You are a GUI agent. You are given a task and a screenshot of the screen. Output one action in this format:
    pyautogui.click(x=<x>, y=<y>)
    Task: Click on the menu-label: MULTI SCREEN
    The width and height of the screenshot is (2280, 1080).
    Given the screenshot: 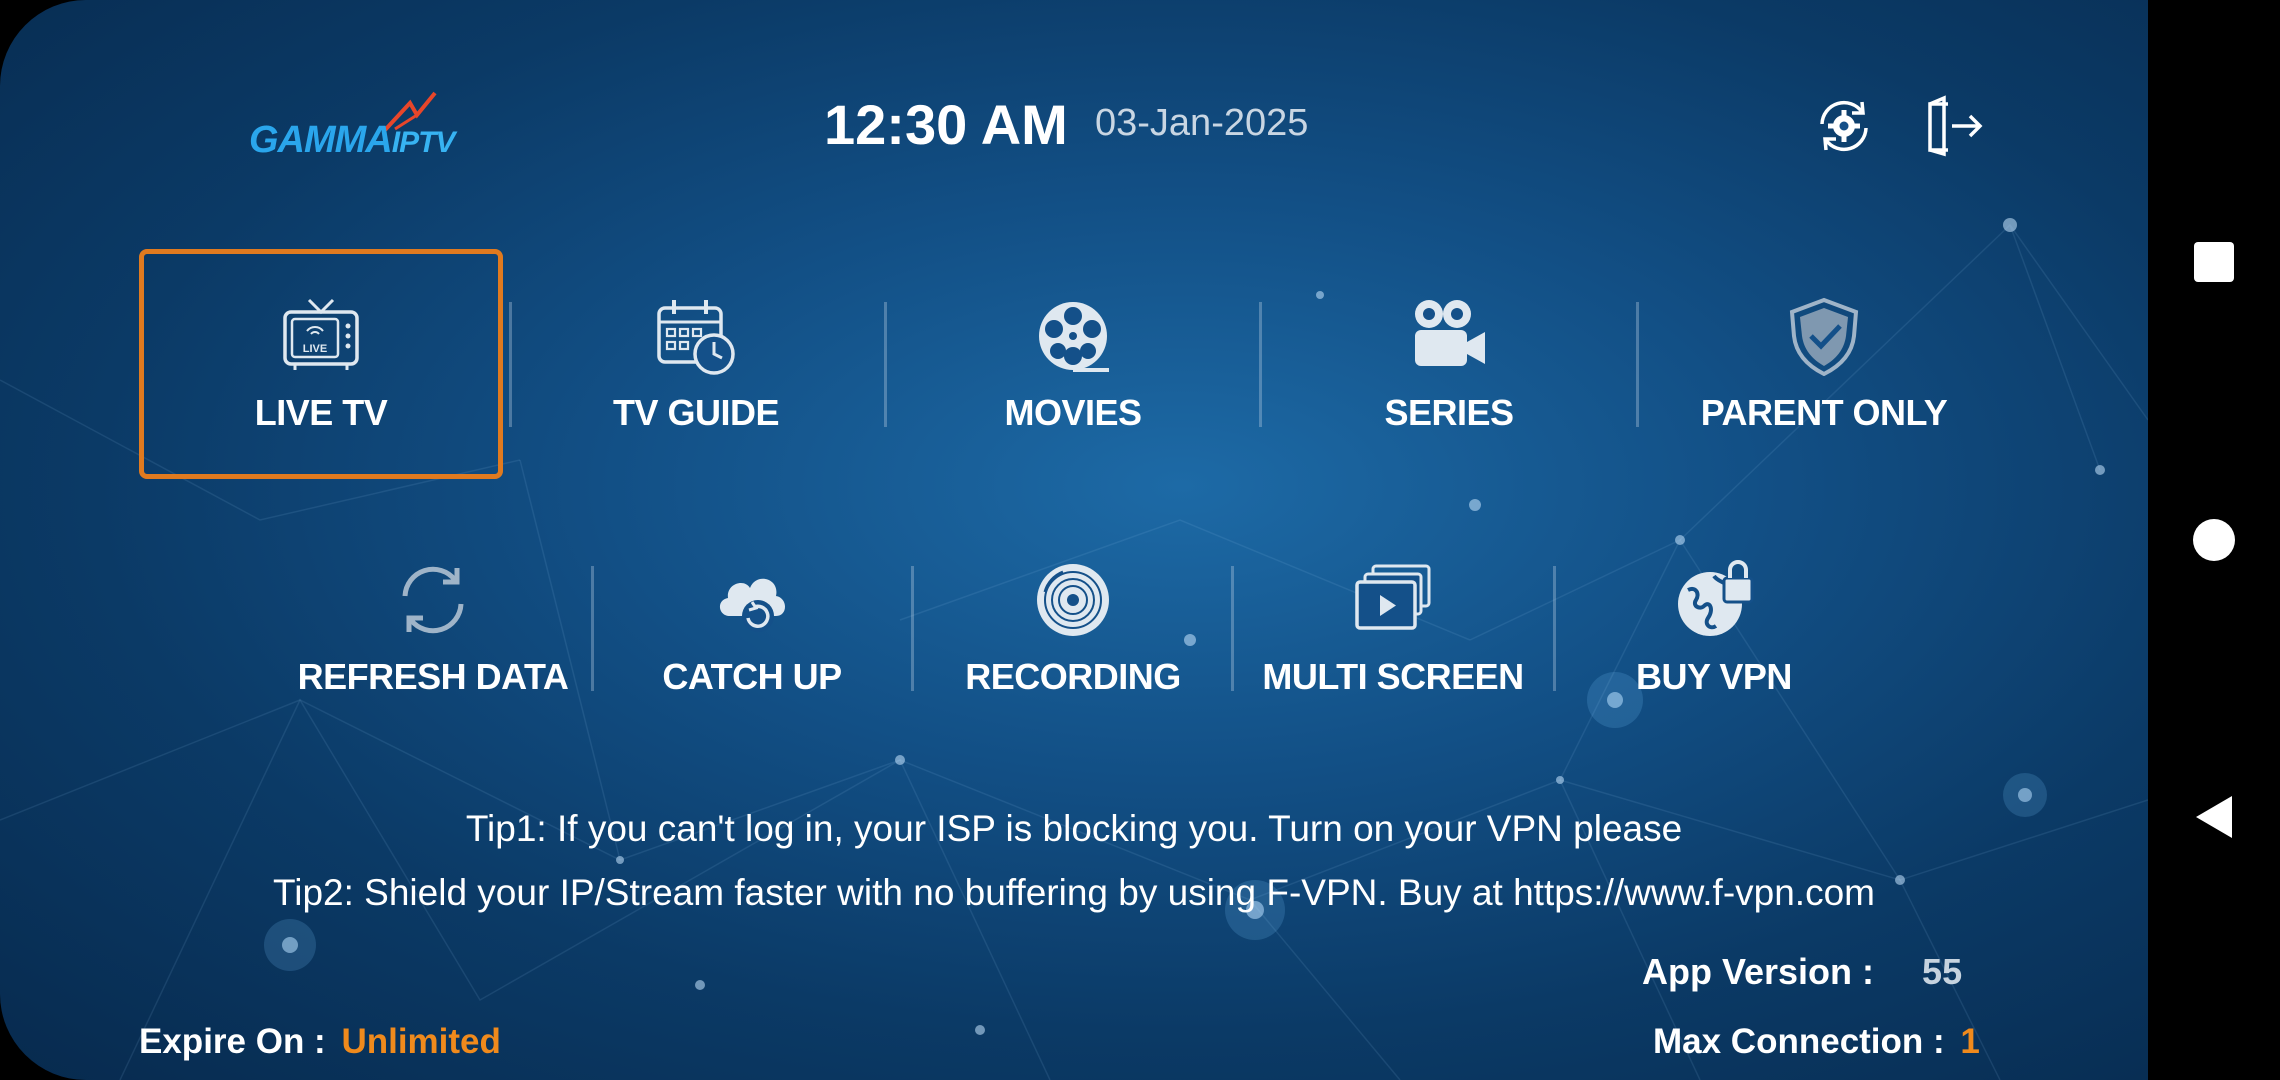 What is the action you would take?
    pyautogui.click(x=1393, y=676)
    